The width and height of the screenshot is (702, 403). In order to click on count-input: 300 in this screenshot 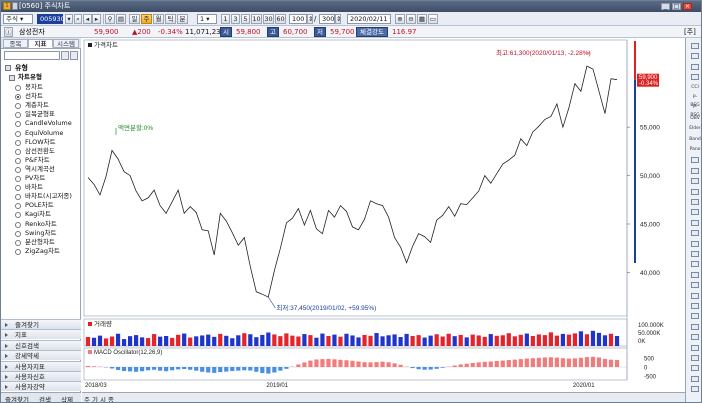, I will do `click(327, 19)`.